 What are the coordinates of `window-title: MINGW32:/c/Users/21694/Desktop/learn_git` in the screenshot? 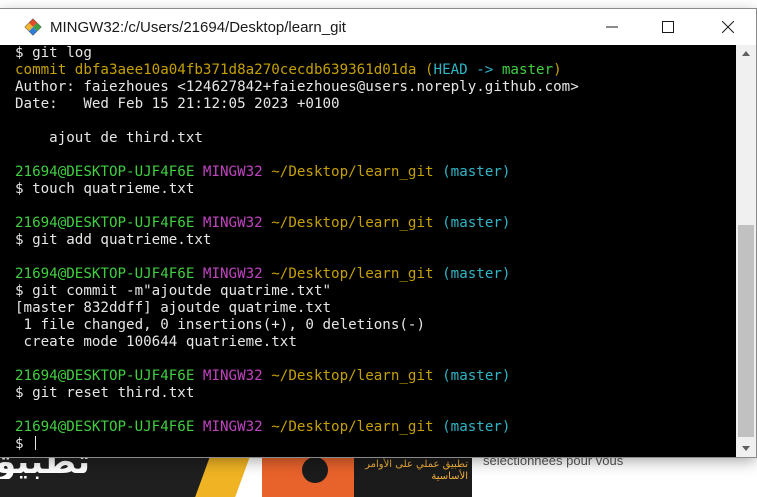 It's located at (198, 27).